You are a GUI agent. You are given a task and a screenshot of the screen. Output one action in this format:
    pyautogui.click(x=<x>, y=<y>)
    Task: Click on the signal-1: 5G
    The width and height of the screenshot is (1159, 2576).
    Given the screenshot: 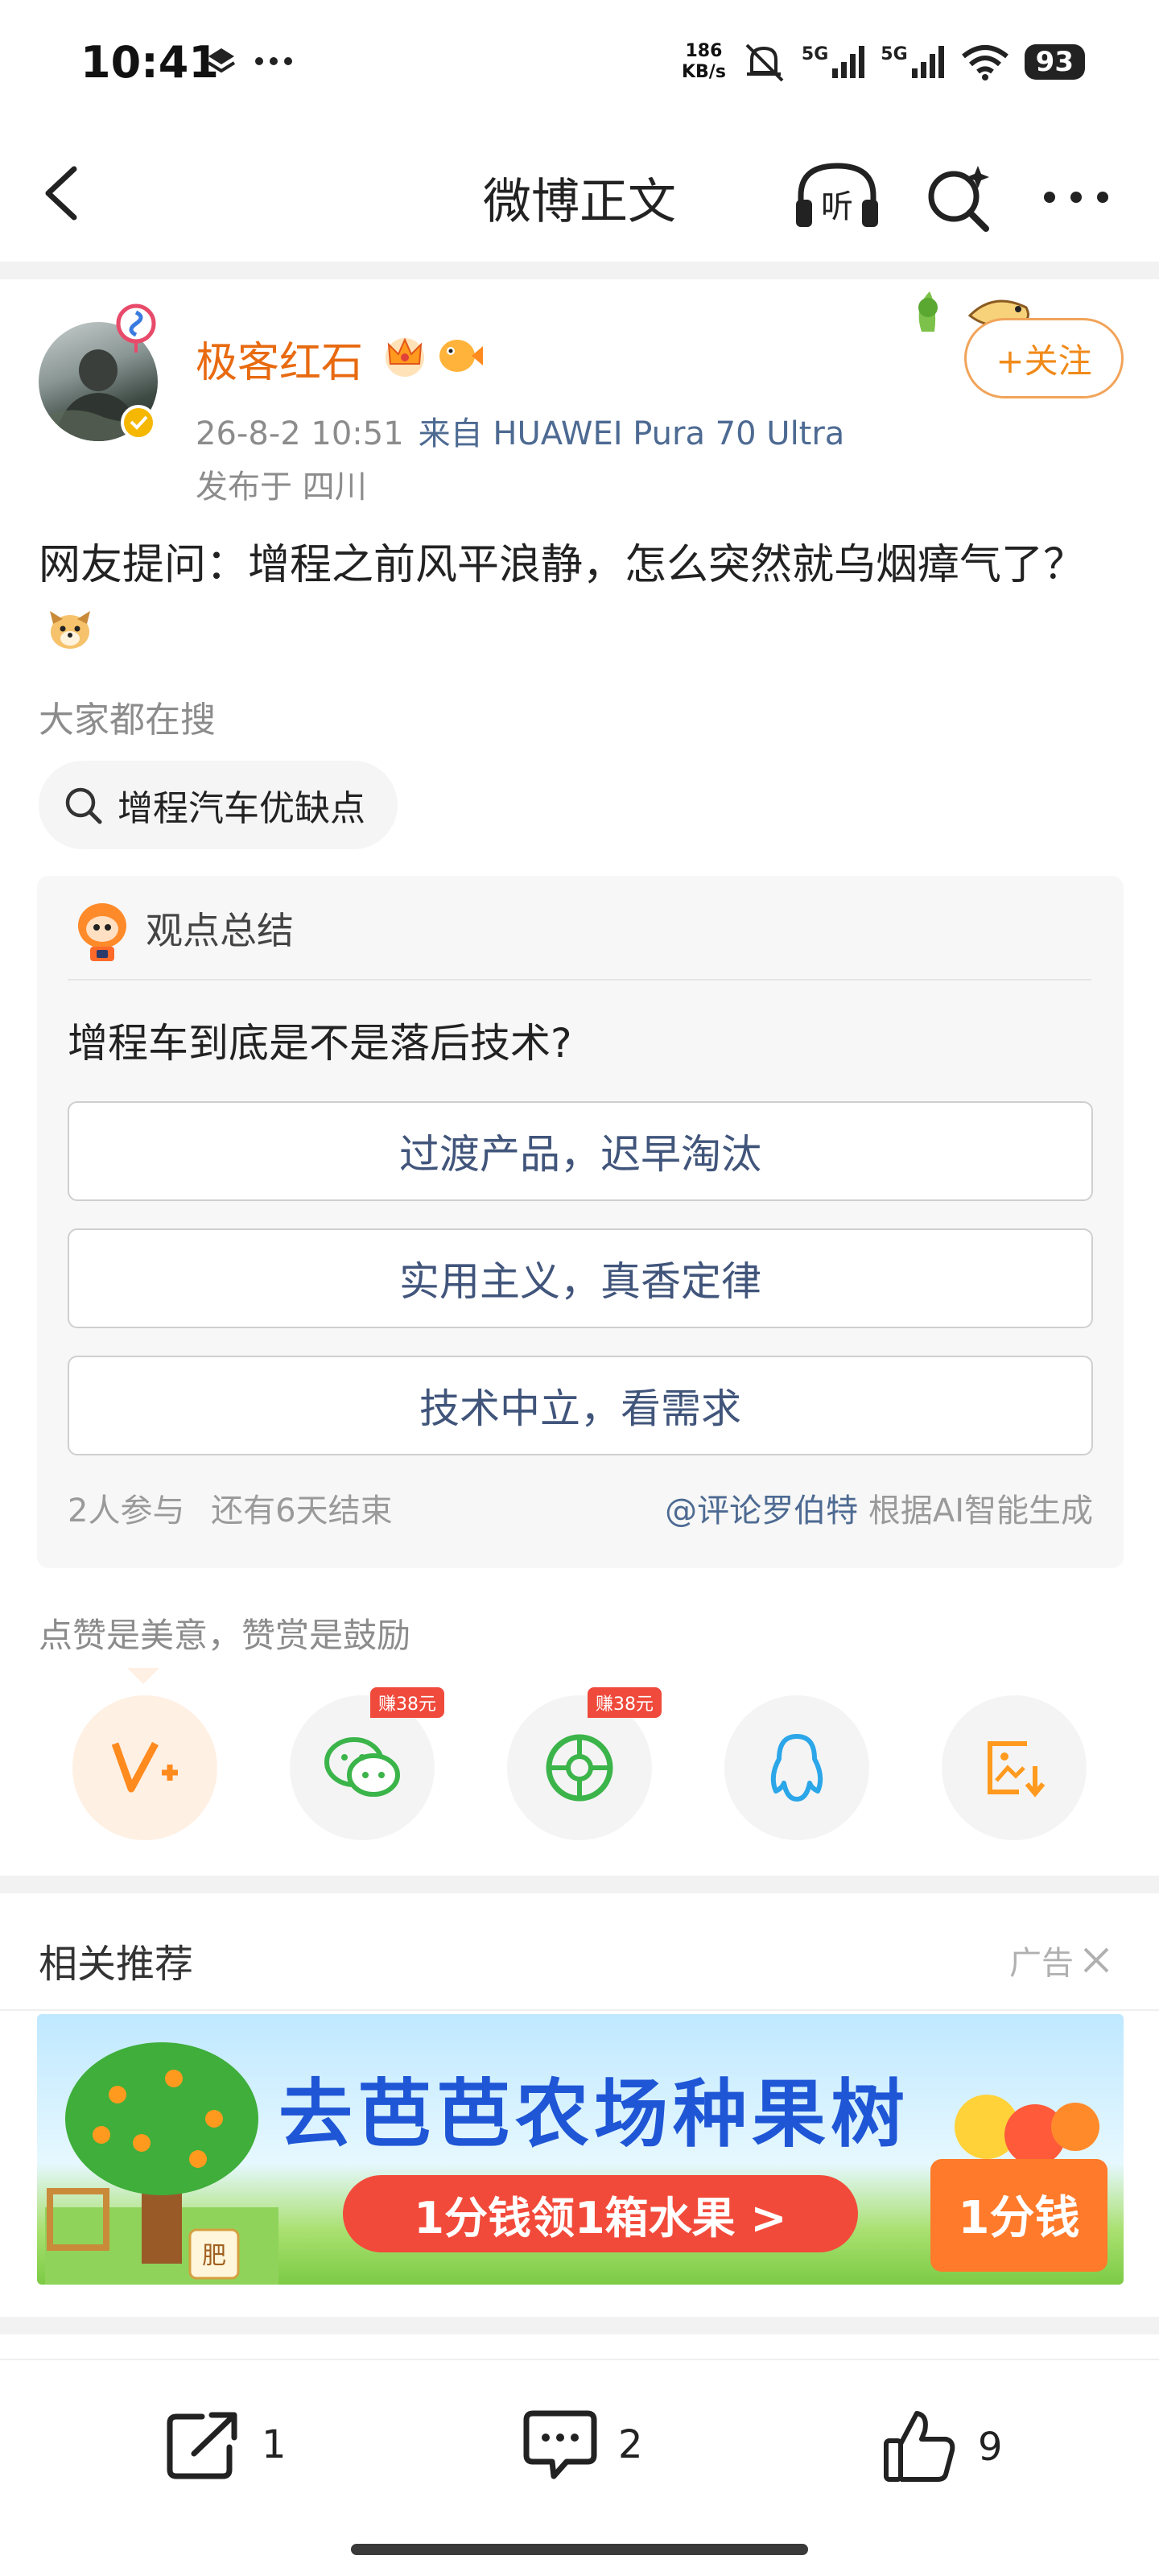 What is the action you would take?
    pyautogui.click(x=834, y=62)
    